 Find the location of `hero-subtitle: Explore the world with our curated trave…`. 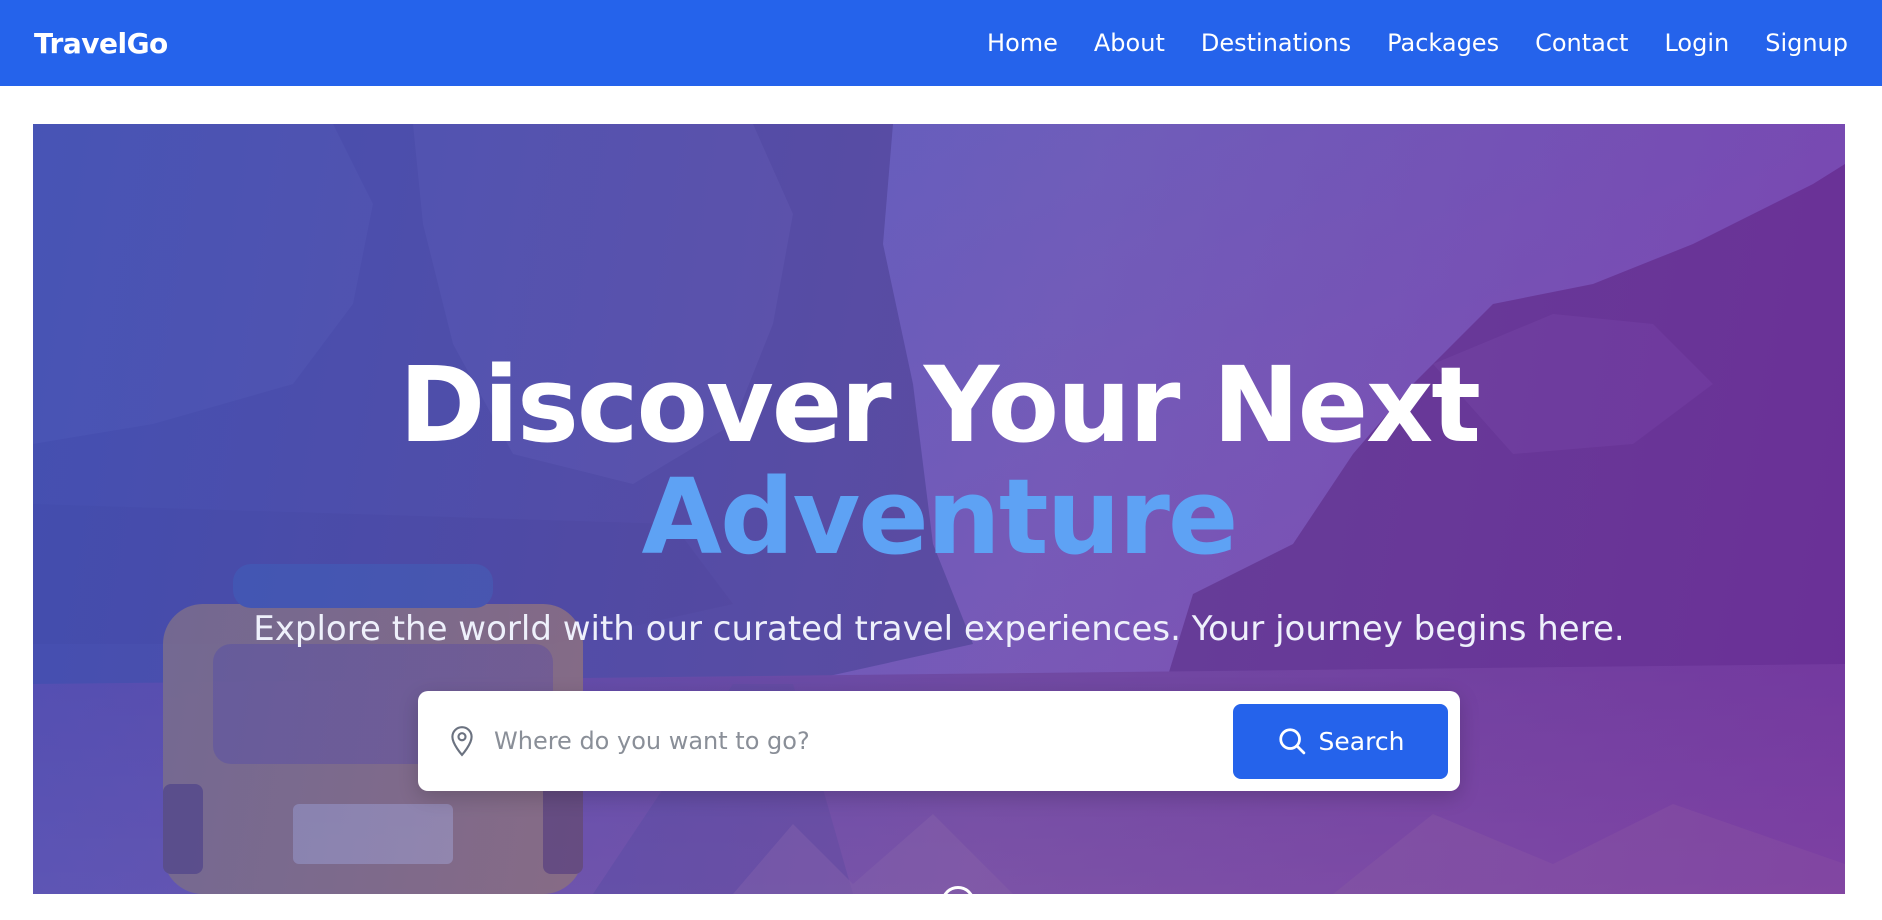

hero-subtitle: Explore the world with our curated trave… is located at coordinates (939, 629).